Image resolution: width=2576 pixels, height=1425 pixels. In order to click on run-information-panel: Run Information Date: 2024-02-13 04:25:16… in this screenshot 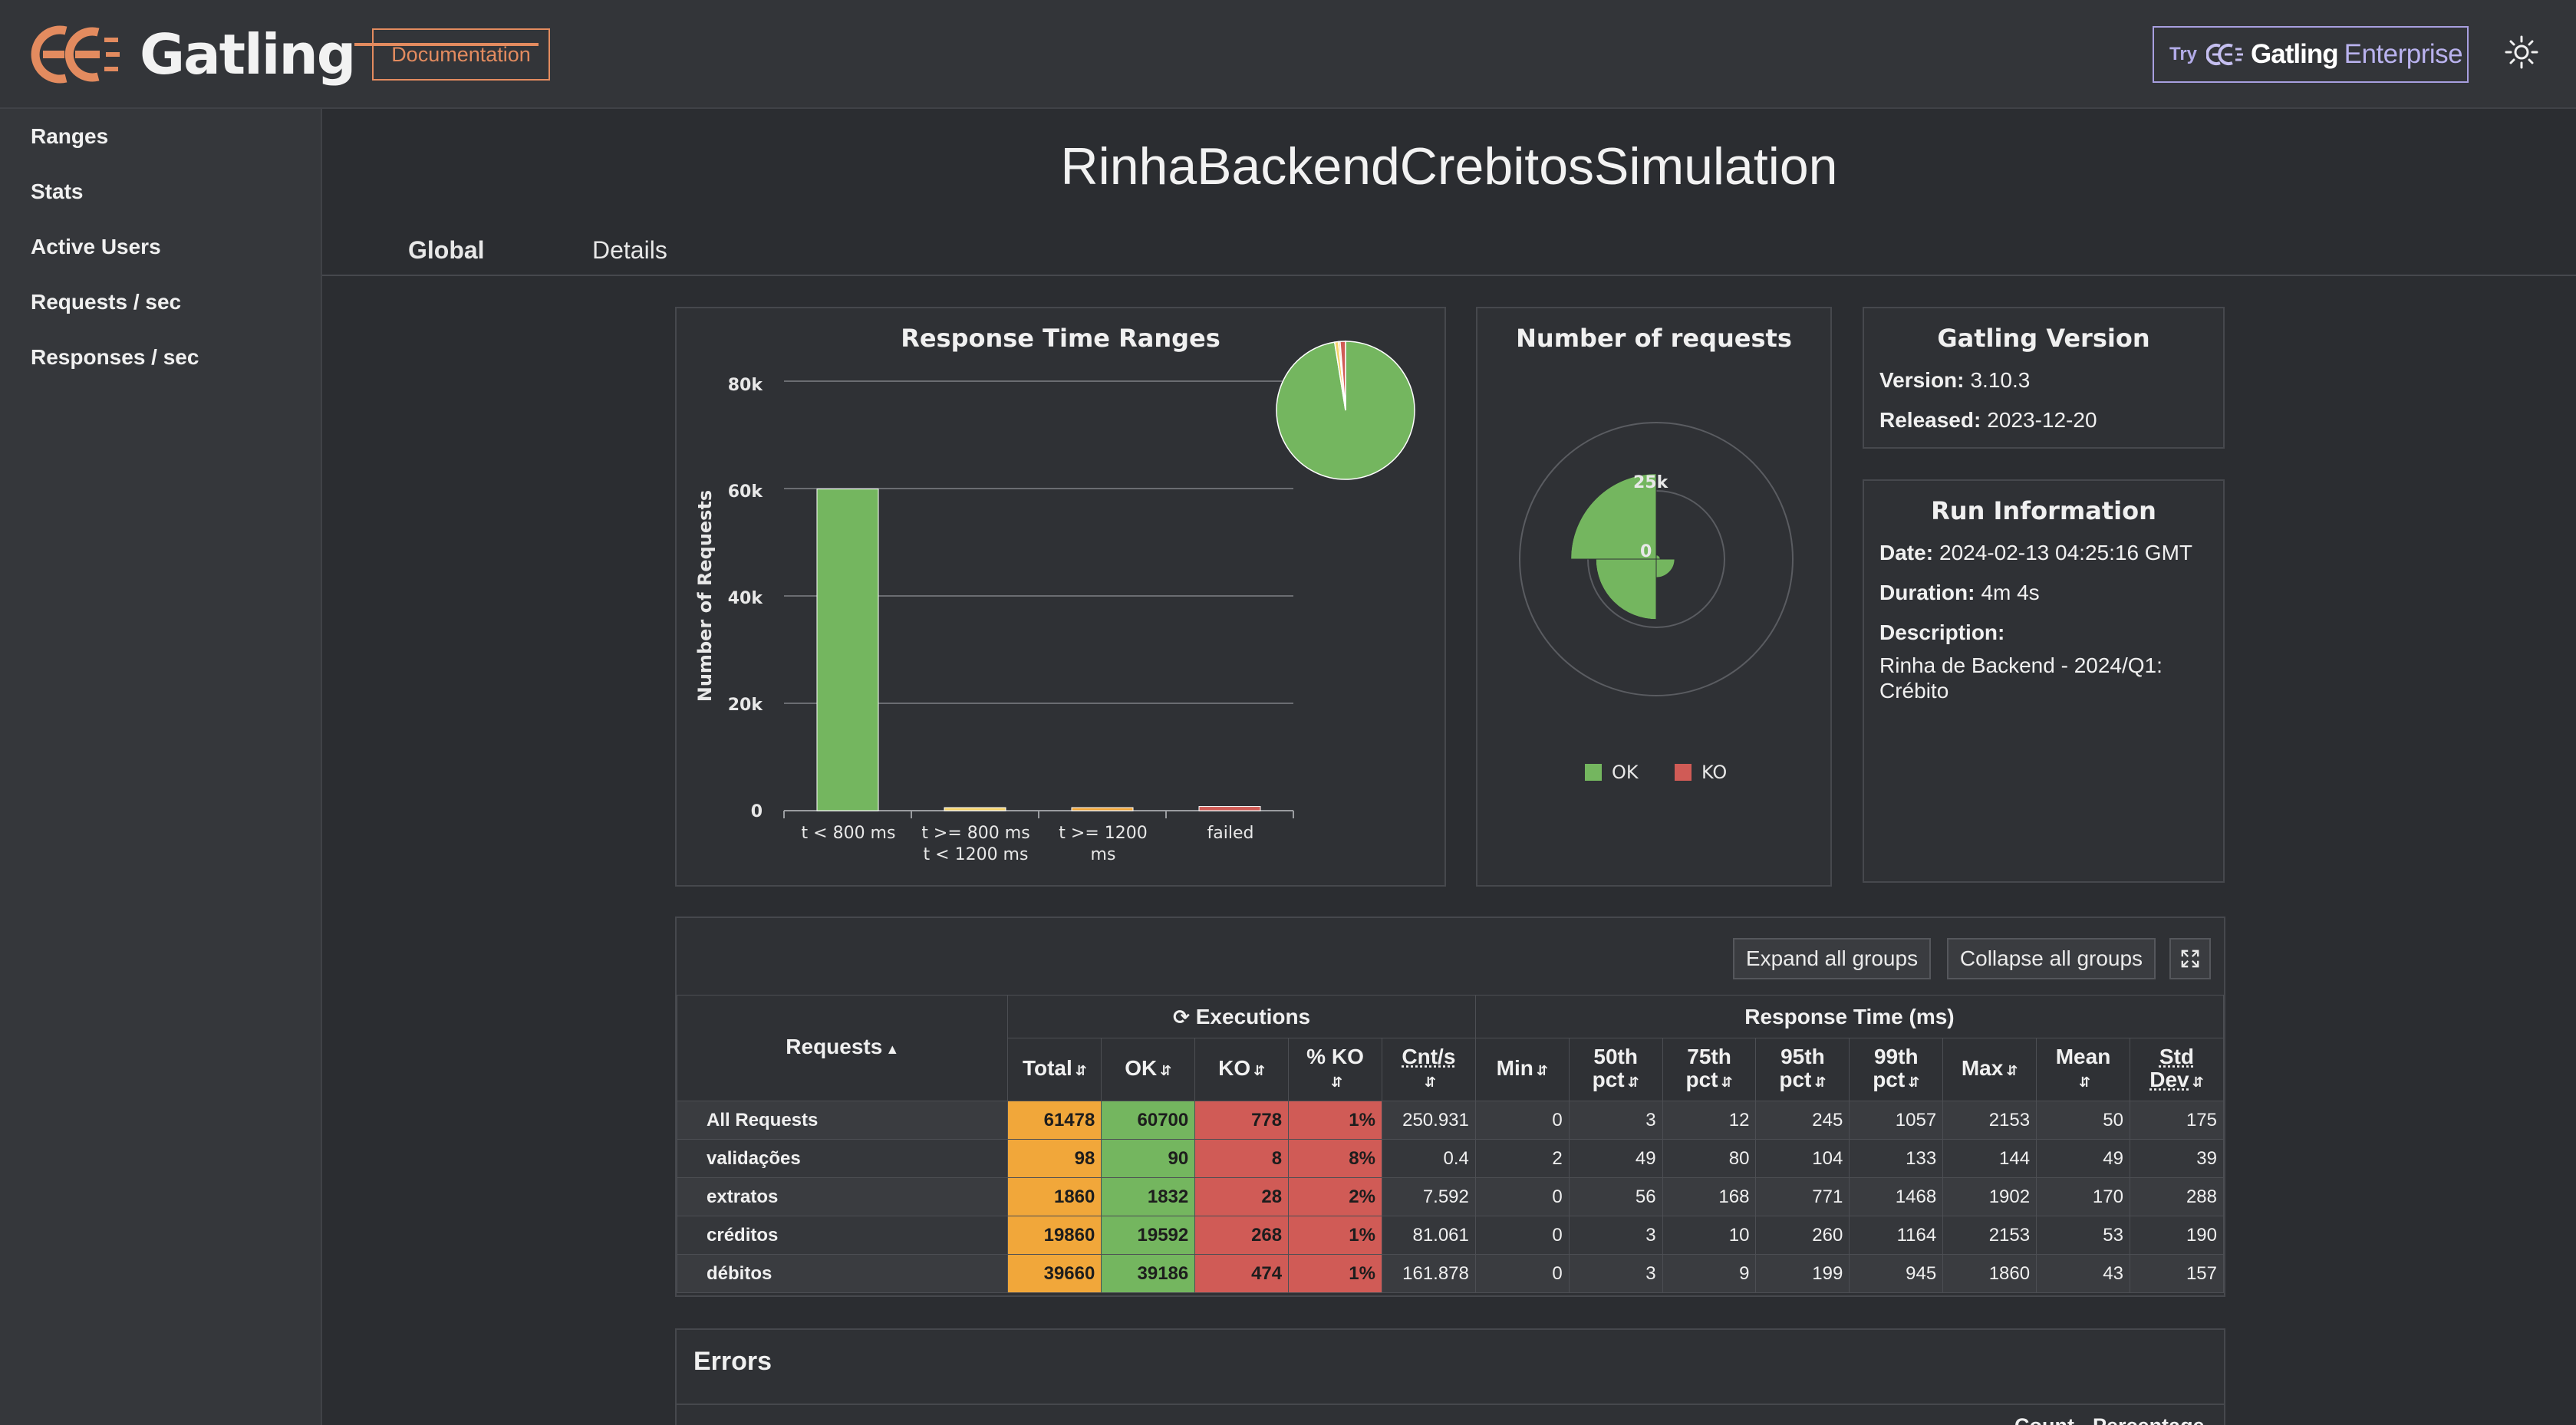, I will do `click(2044, 681)`.